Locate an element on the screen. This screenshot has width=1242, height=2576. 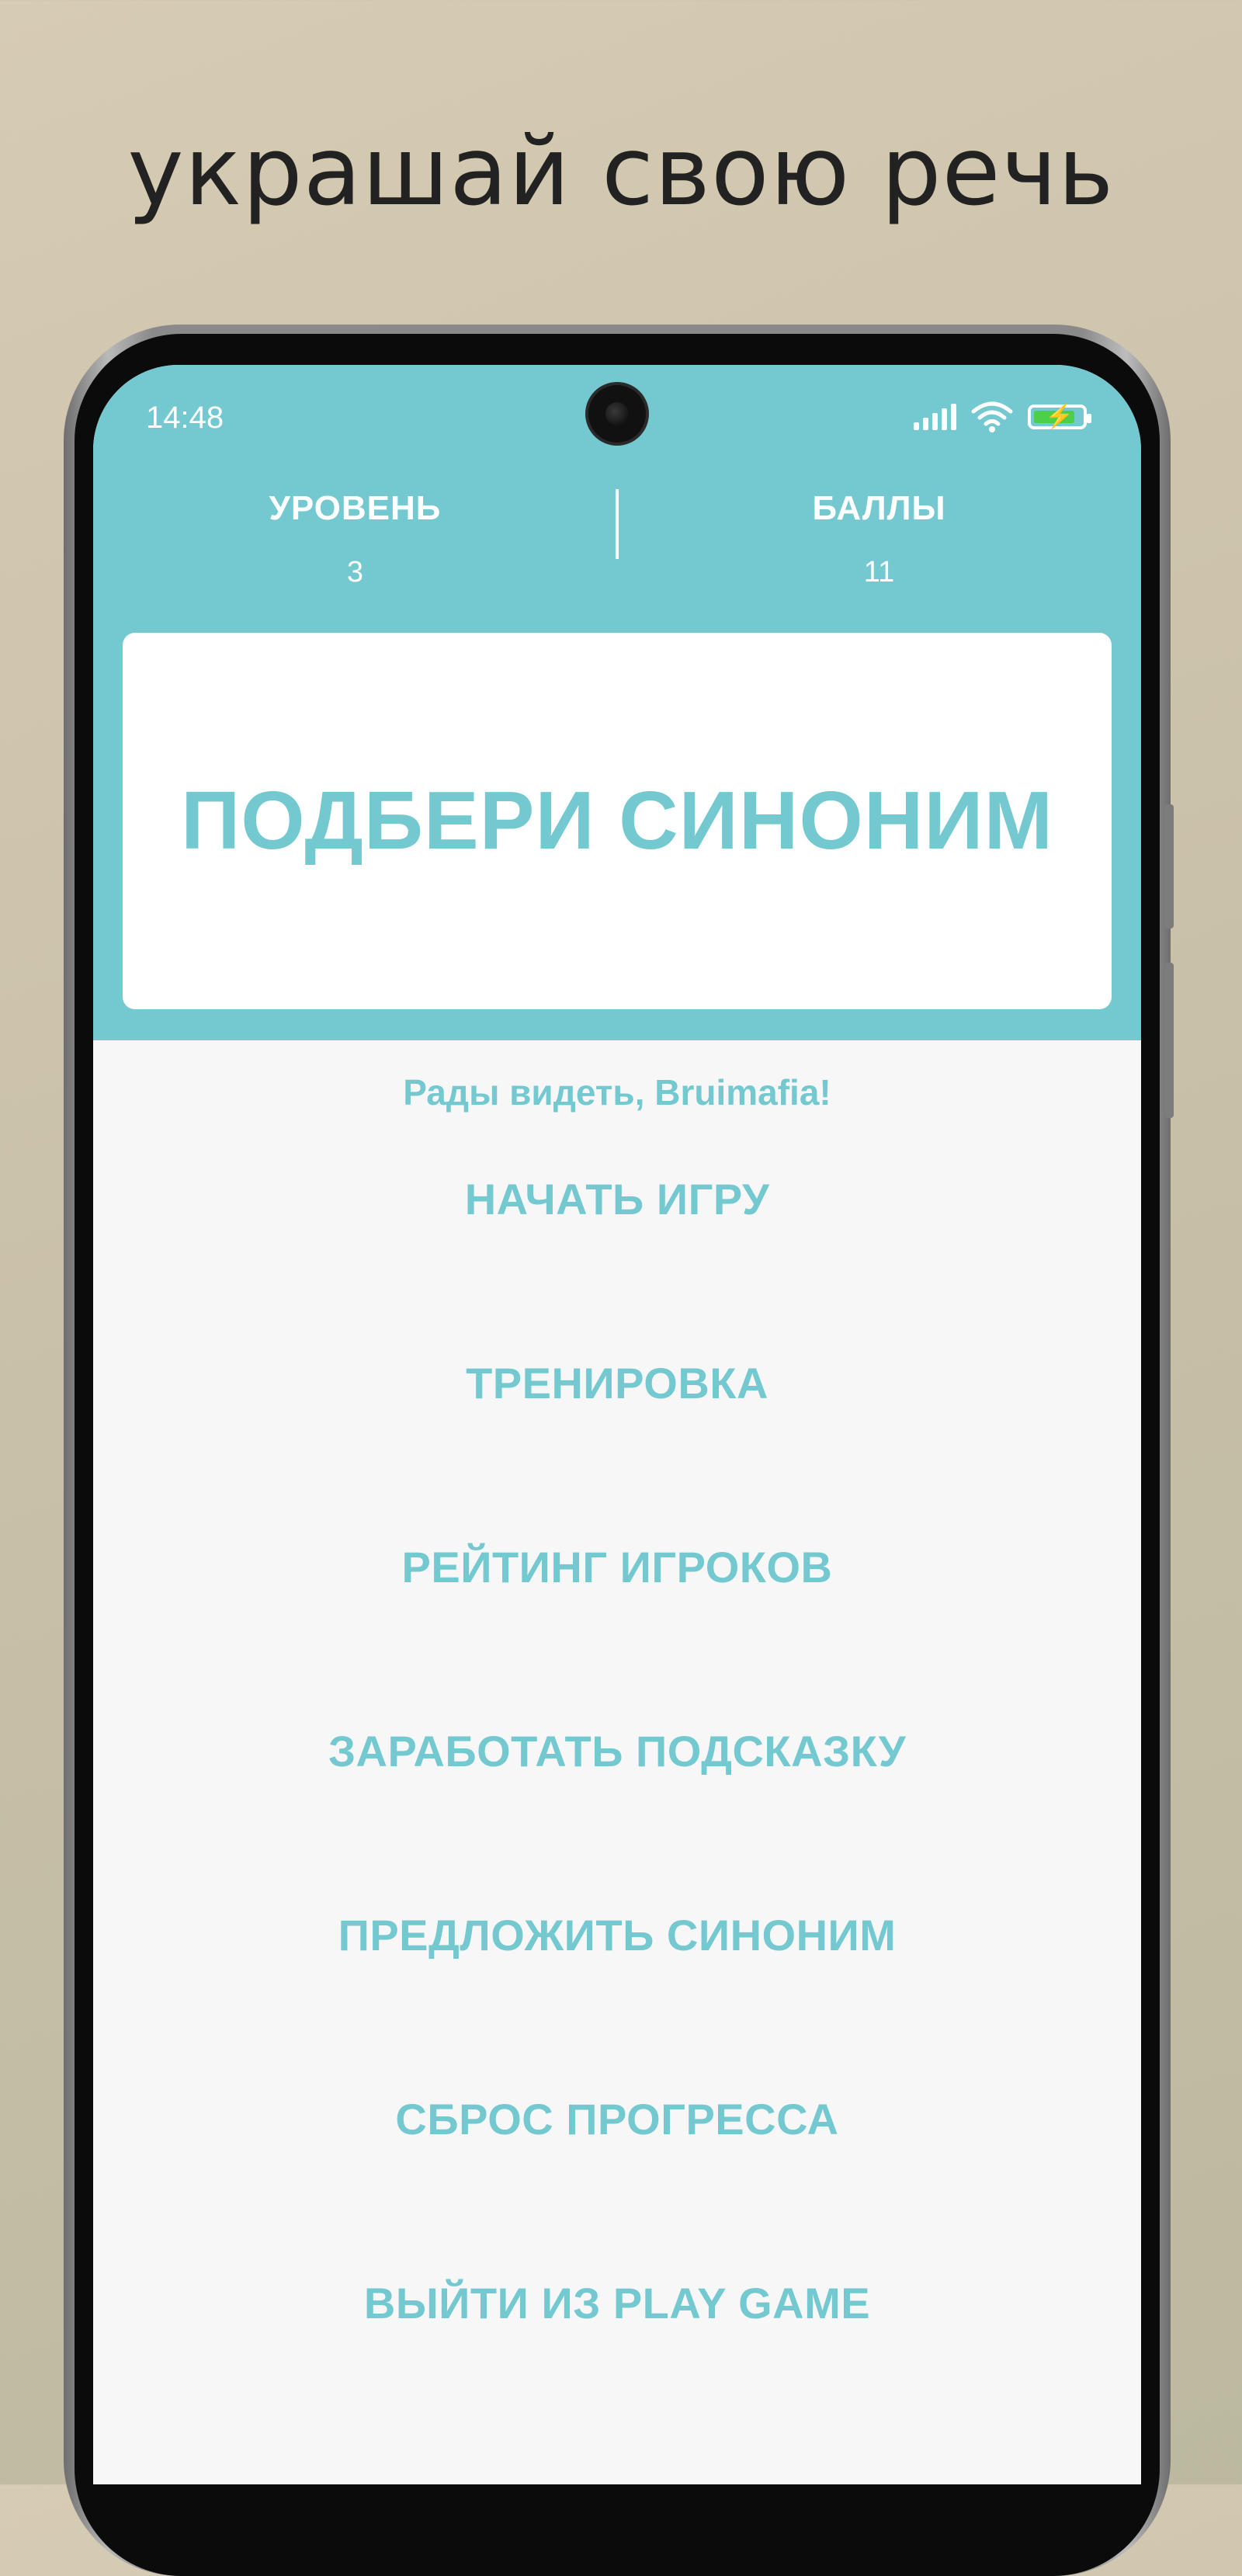
score-label: БАЛЛЫ is located at coordinates (879, 508).